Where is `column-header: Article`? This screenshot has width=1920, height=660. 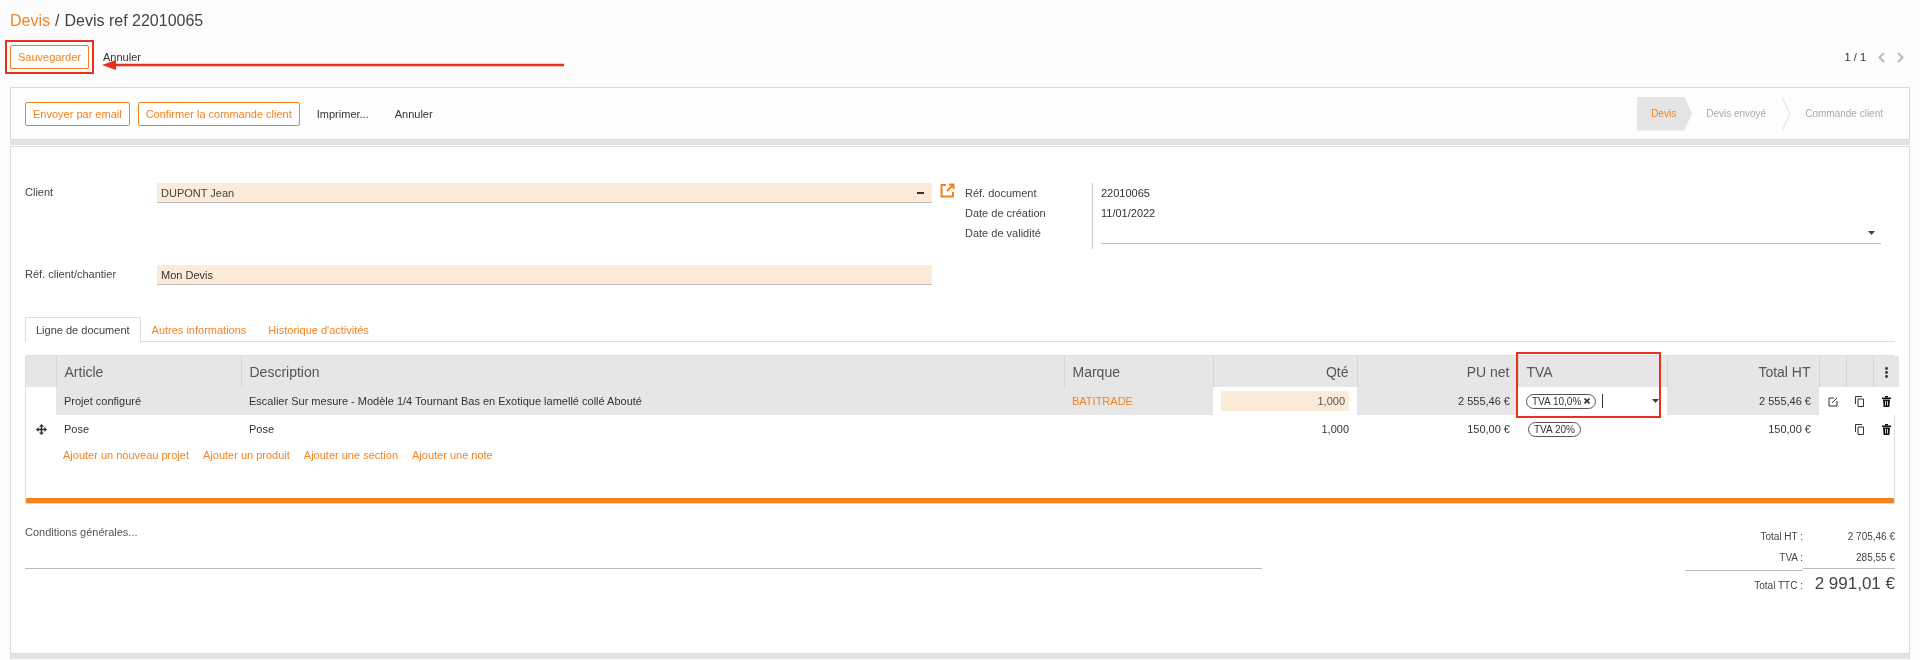
column-header: Article is located at coordinates (148, 371).